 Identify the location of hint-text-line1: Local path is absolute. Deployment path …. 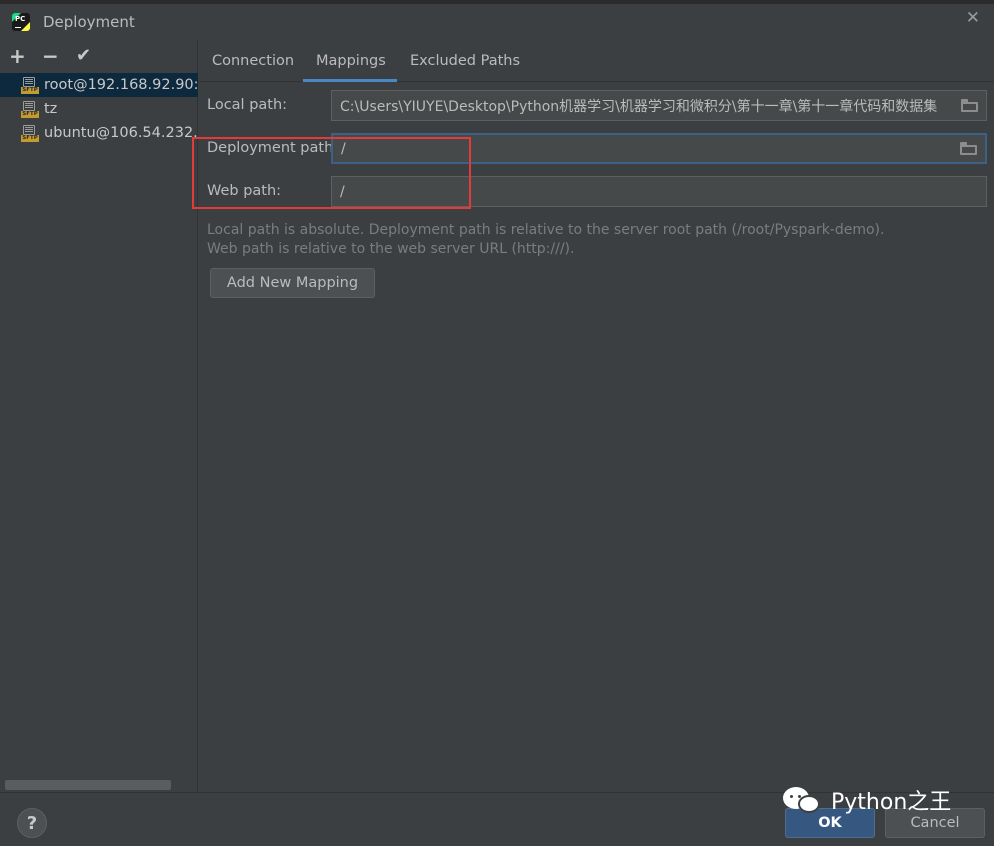
(546, 230).